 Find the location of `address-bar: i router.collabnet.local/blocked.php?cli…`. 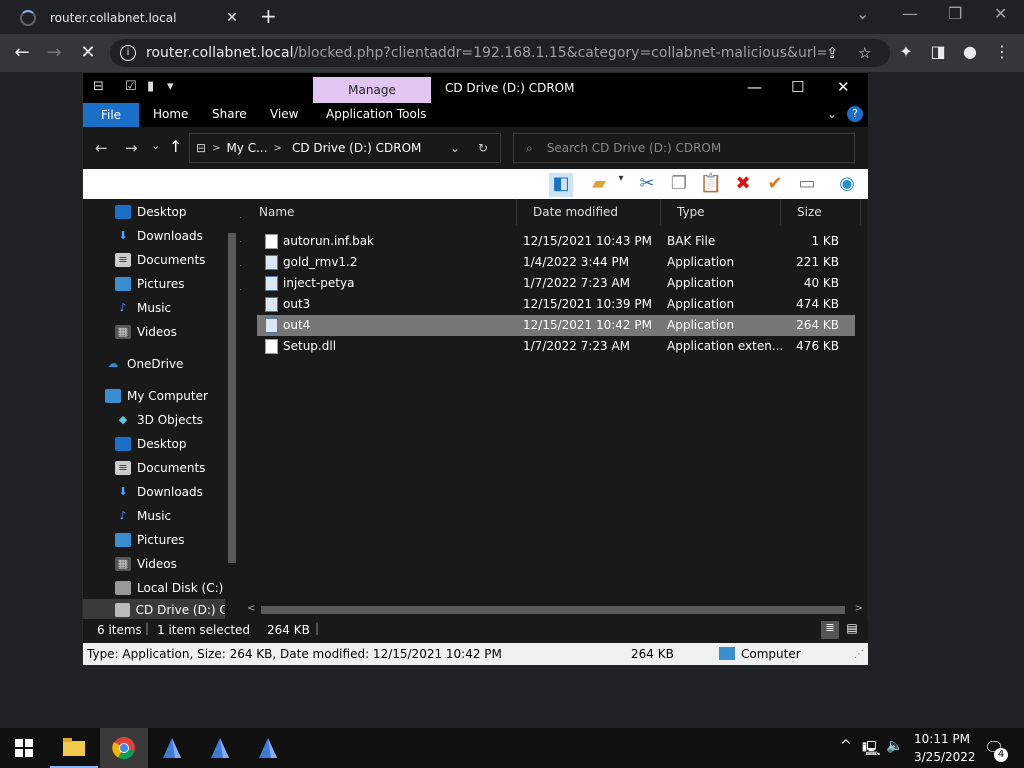

address-bar: i router.collabnet.local/blocked.php?cli… is located at coordinates (500, 53).